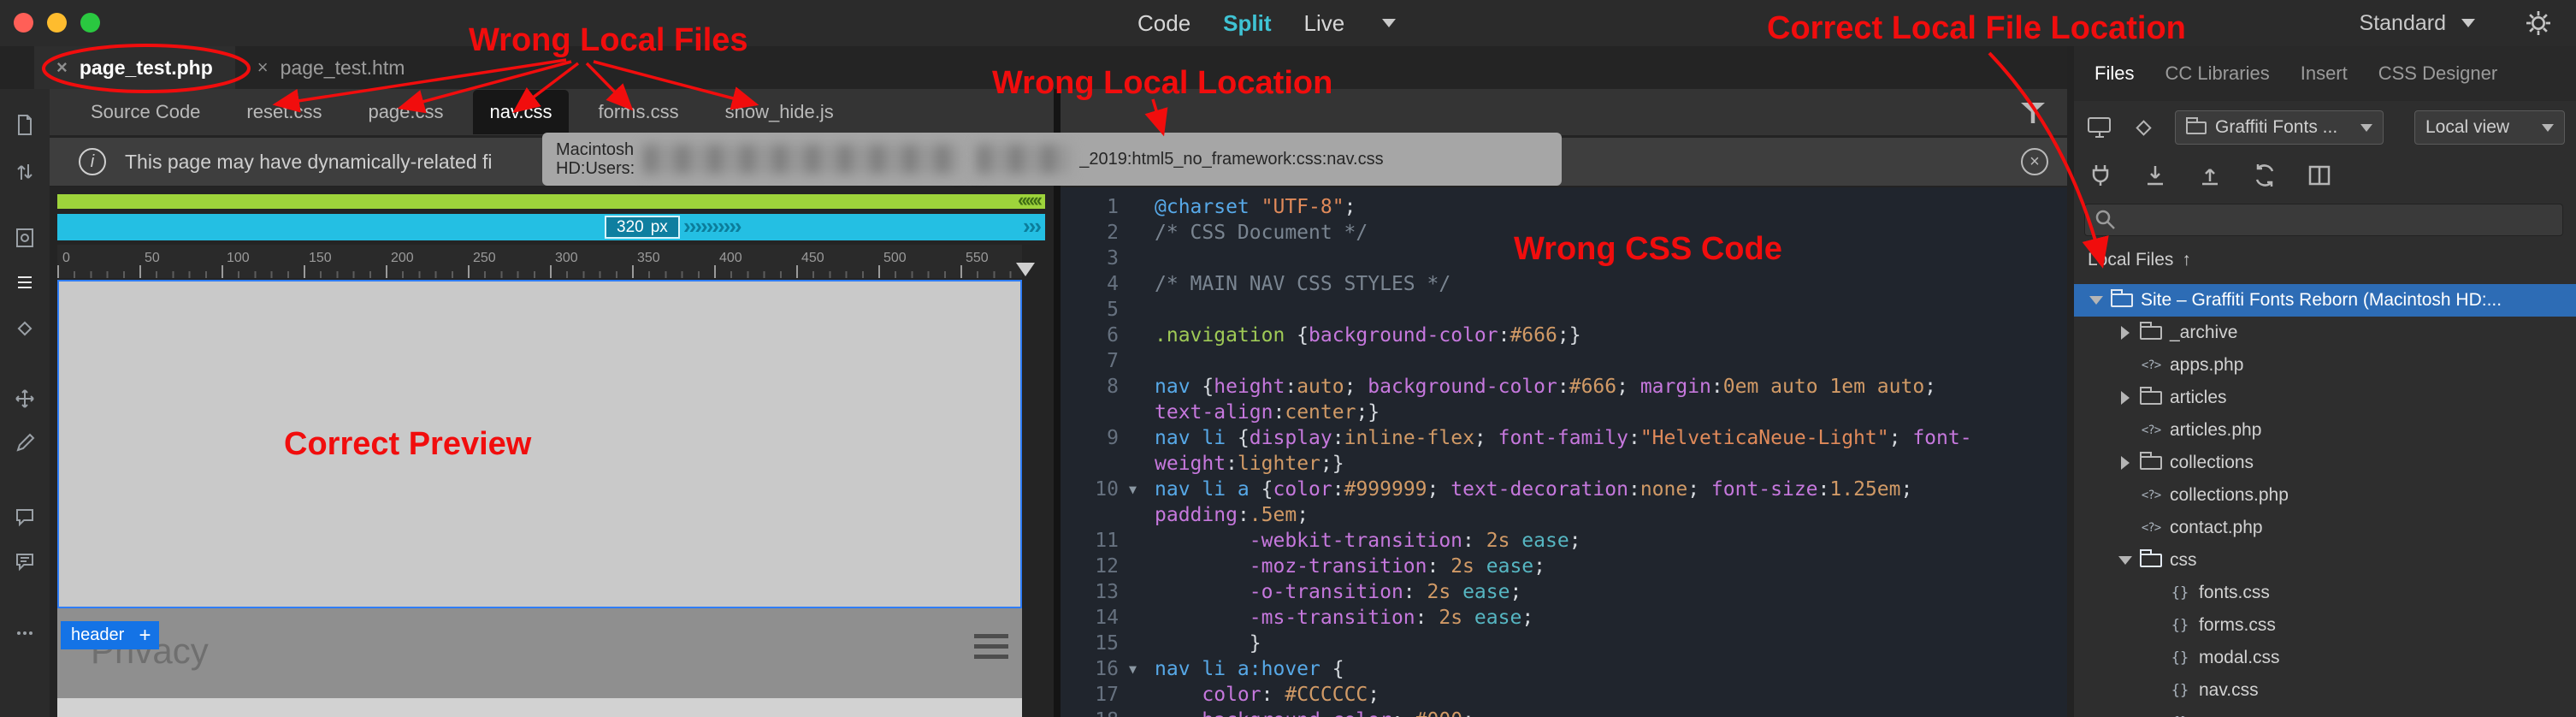  Describe the element at coordinates (90, 23) in the screenshot. I see `zoom-window-button` at that location.